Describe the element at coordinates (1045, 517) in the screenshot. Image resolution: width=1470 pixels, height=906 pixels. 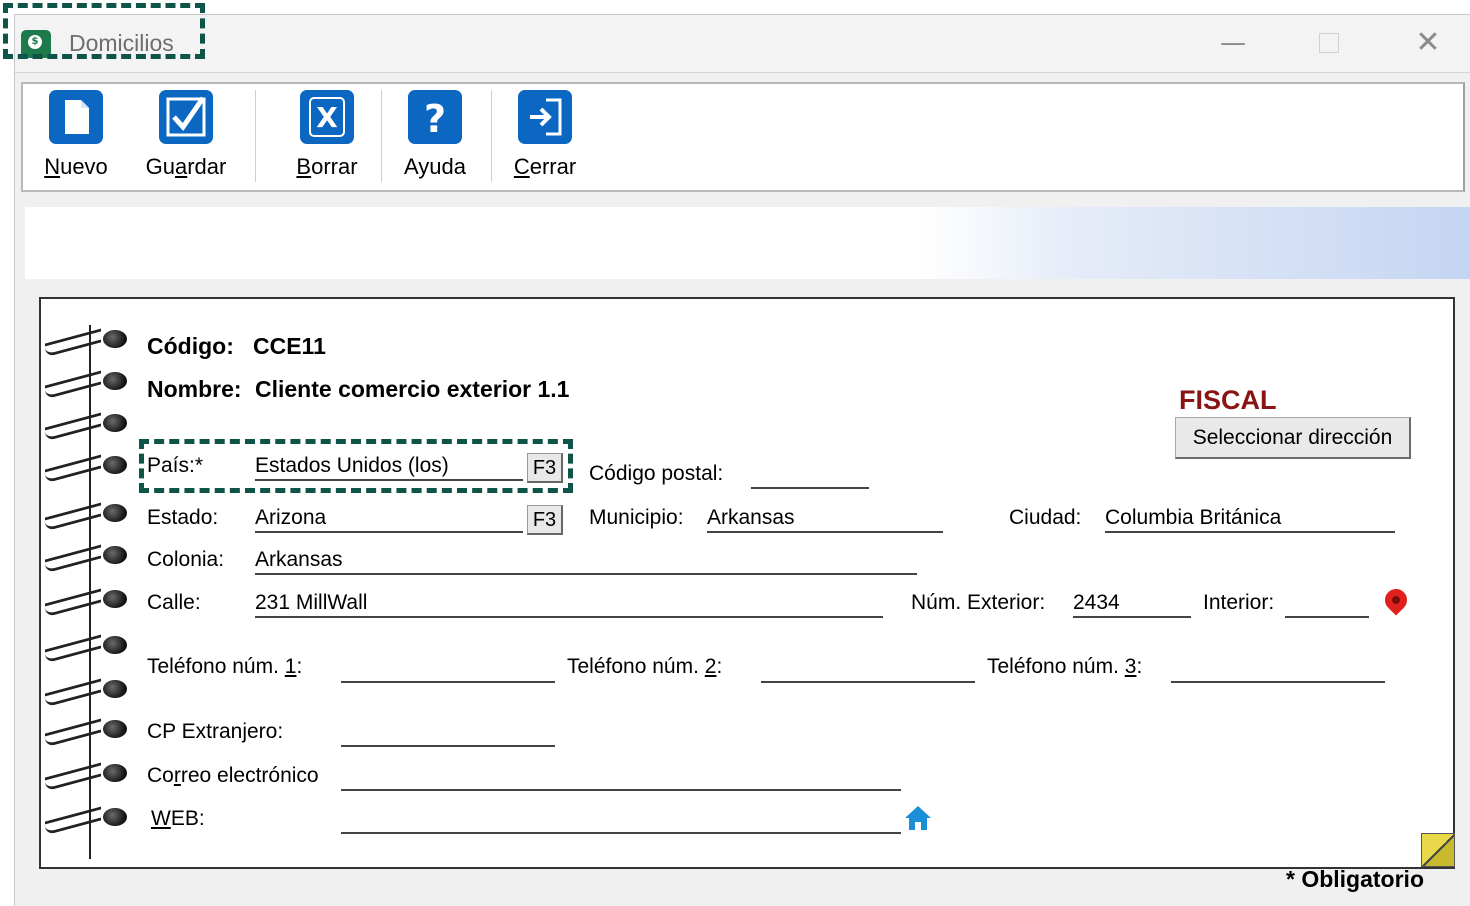
I see `ciudad-label: Ciudad:` at that location.